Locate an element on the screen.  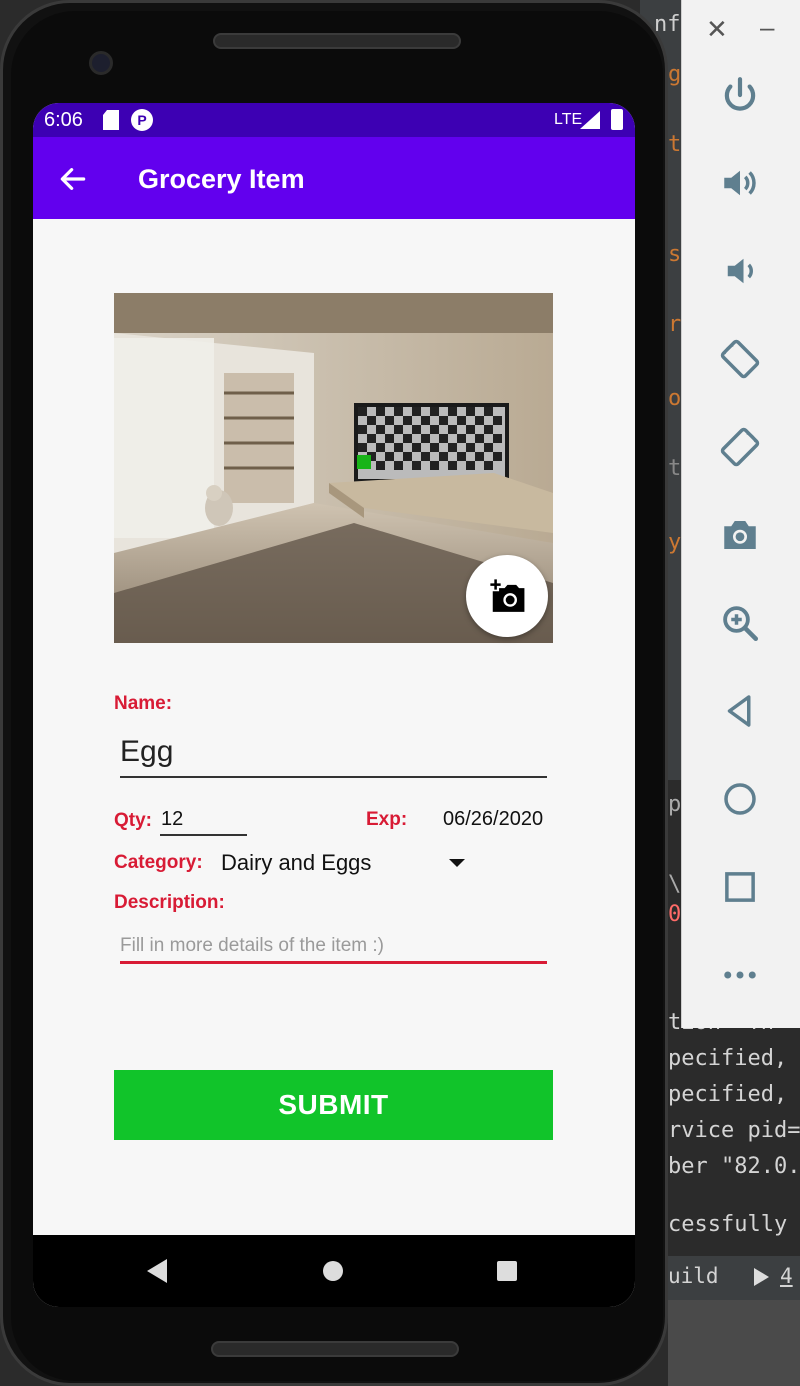
description-input is located at coordinates (333, 946).